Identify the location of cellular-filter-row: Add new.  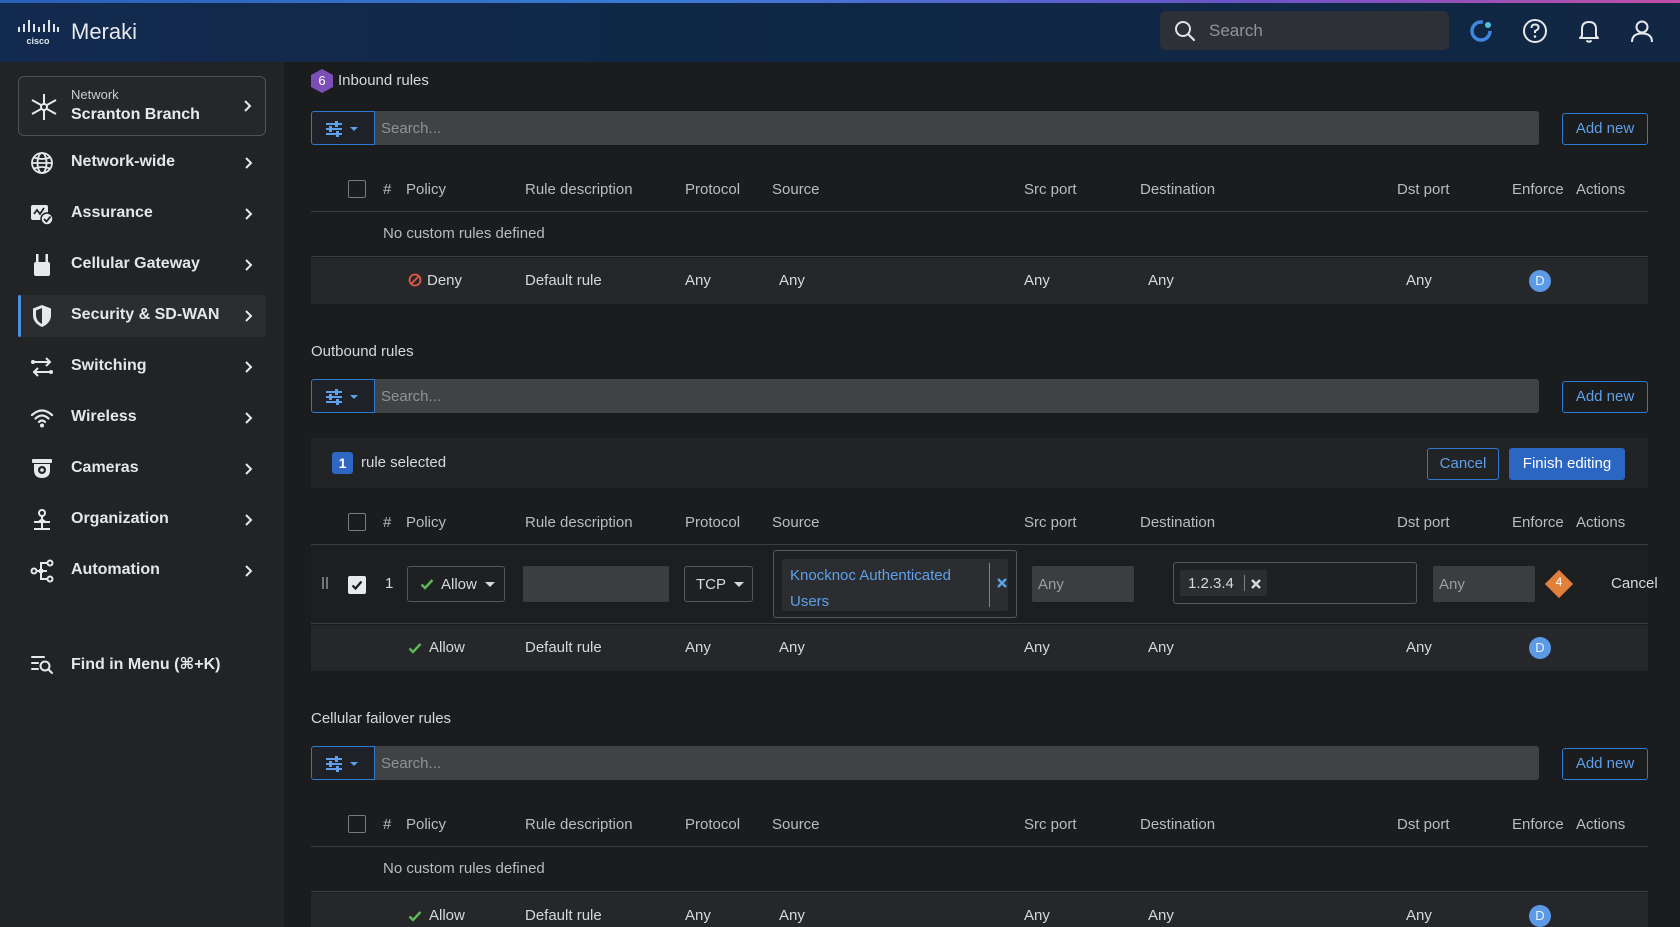
(979, 763).